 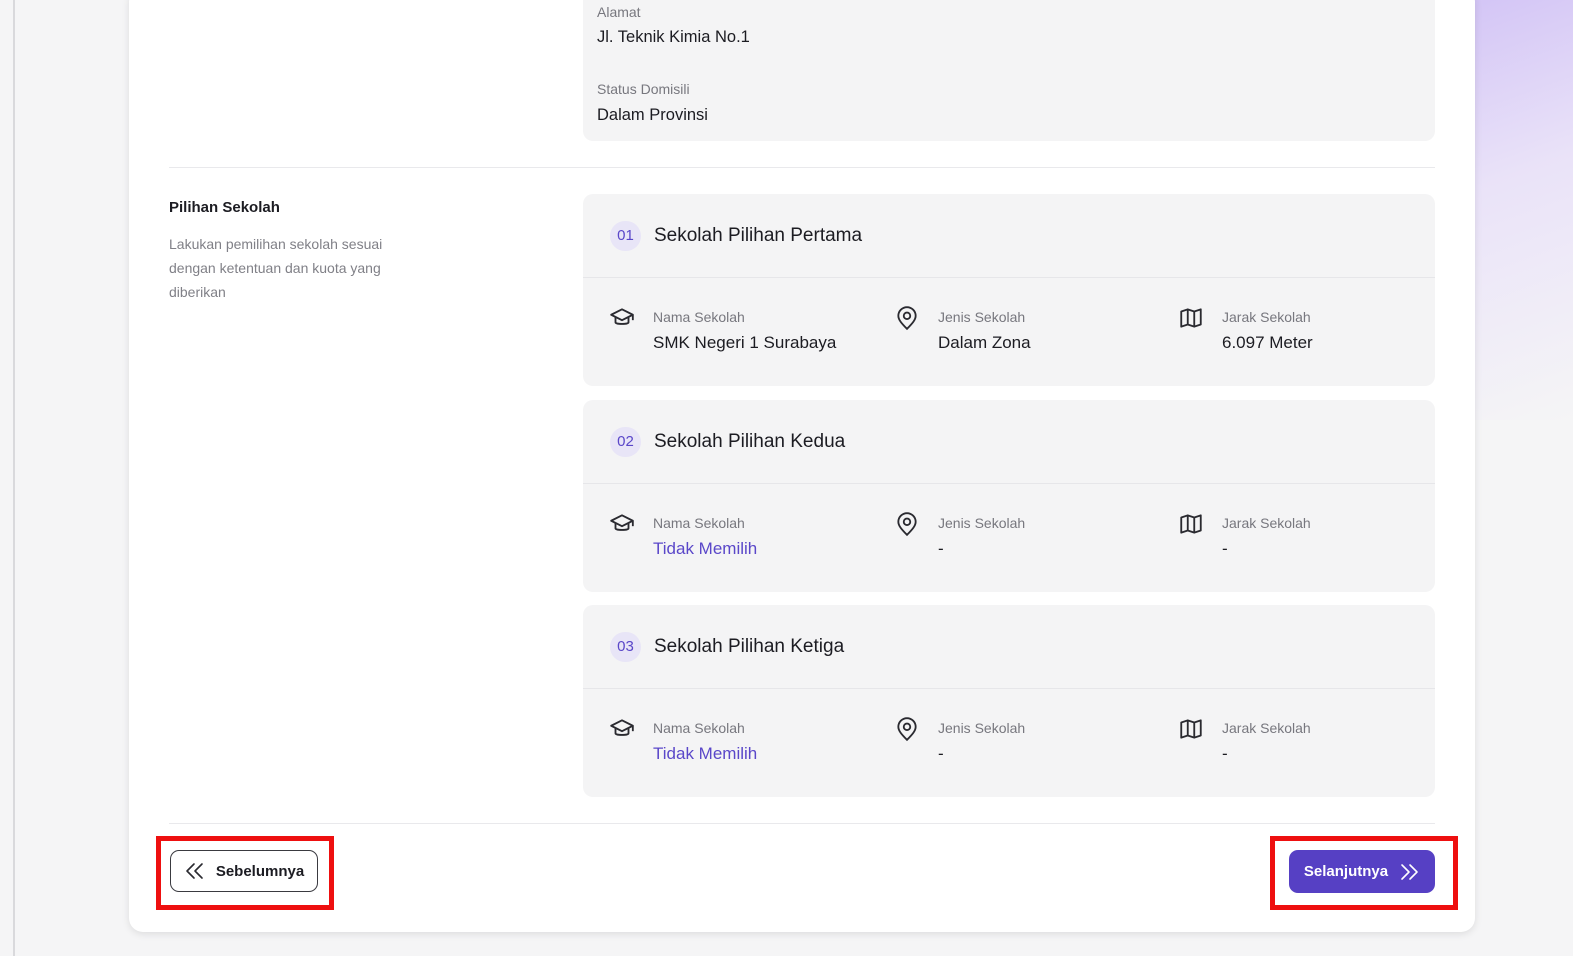 I want to click on domicile-box, so click(x=1009, y=70).